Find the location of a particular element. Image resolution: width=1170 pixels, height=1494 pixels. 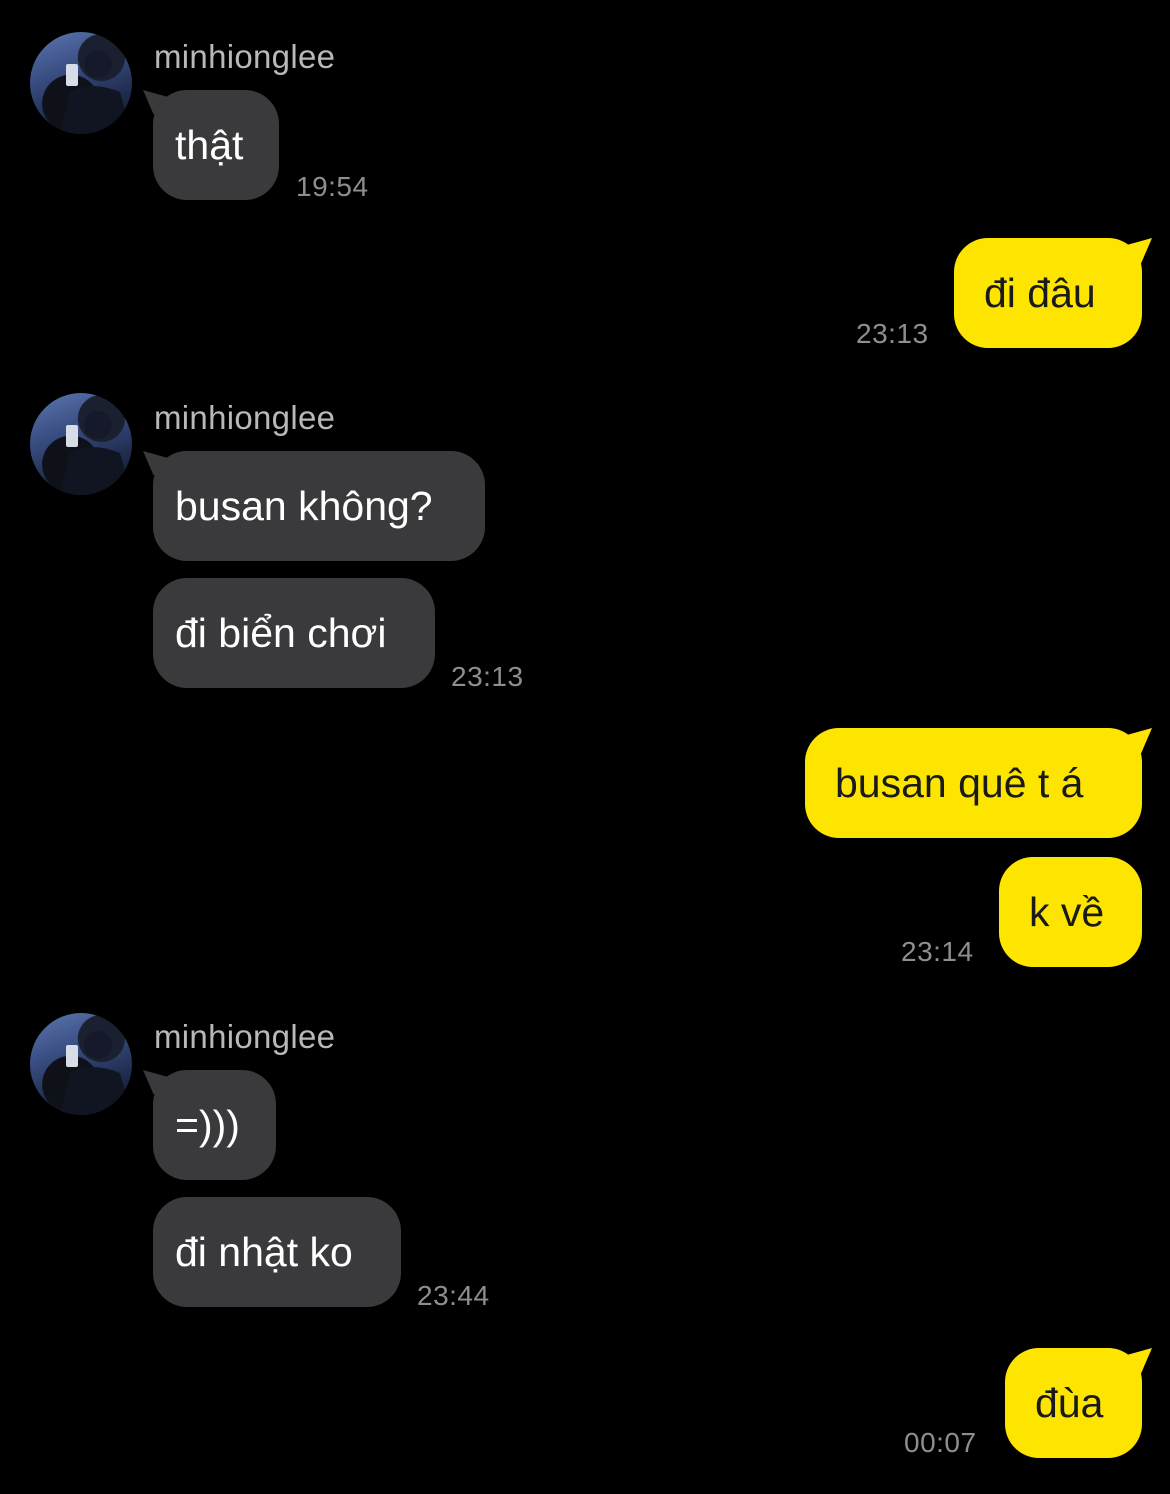

message-bubble: busan không? is located at coordinates (319, 506).